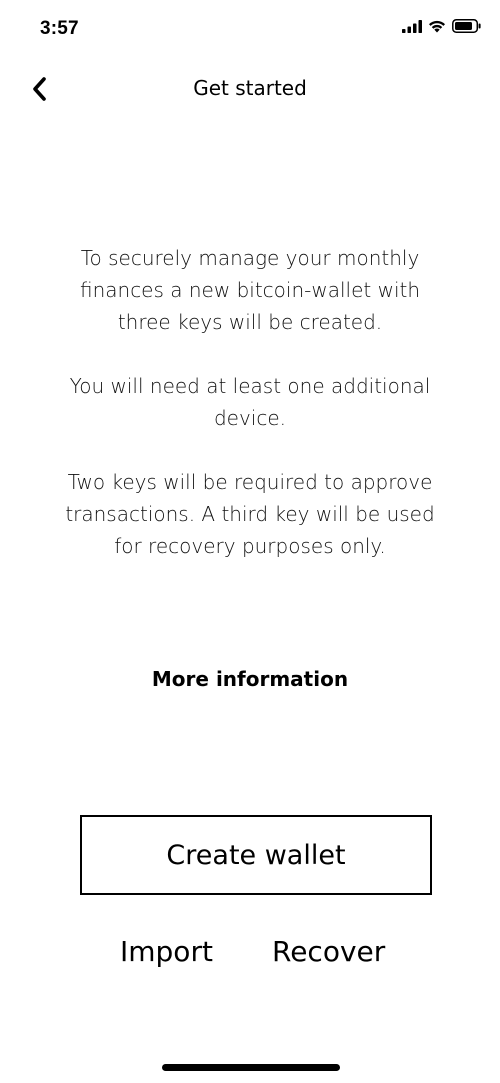 Image resolution: width=500 pixels, height=1083 pixels. I want to click on status-time: 3:57, so click(59, 28).